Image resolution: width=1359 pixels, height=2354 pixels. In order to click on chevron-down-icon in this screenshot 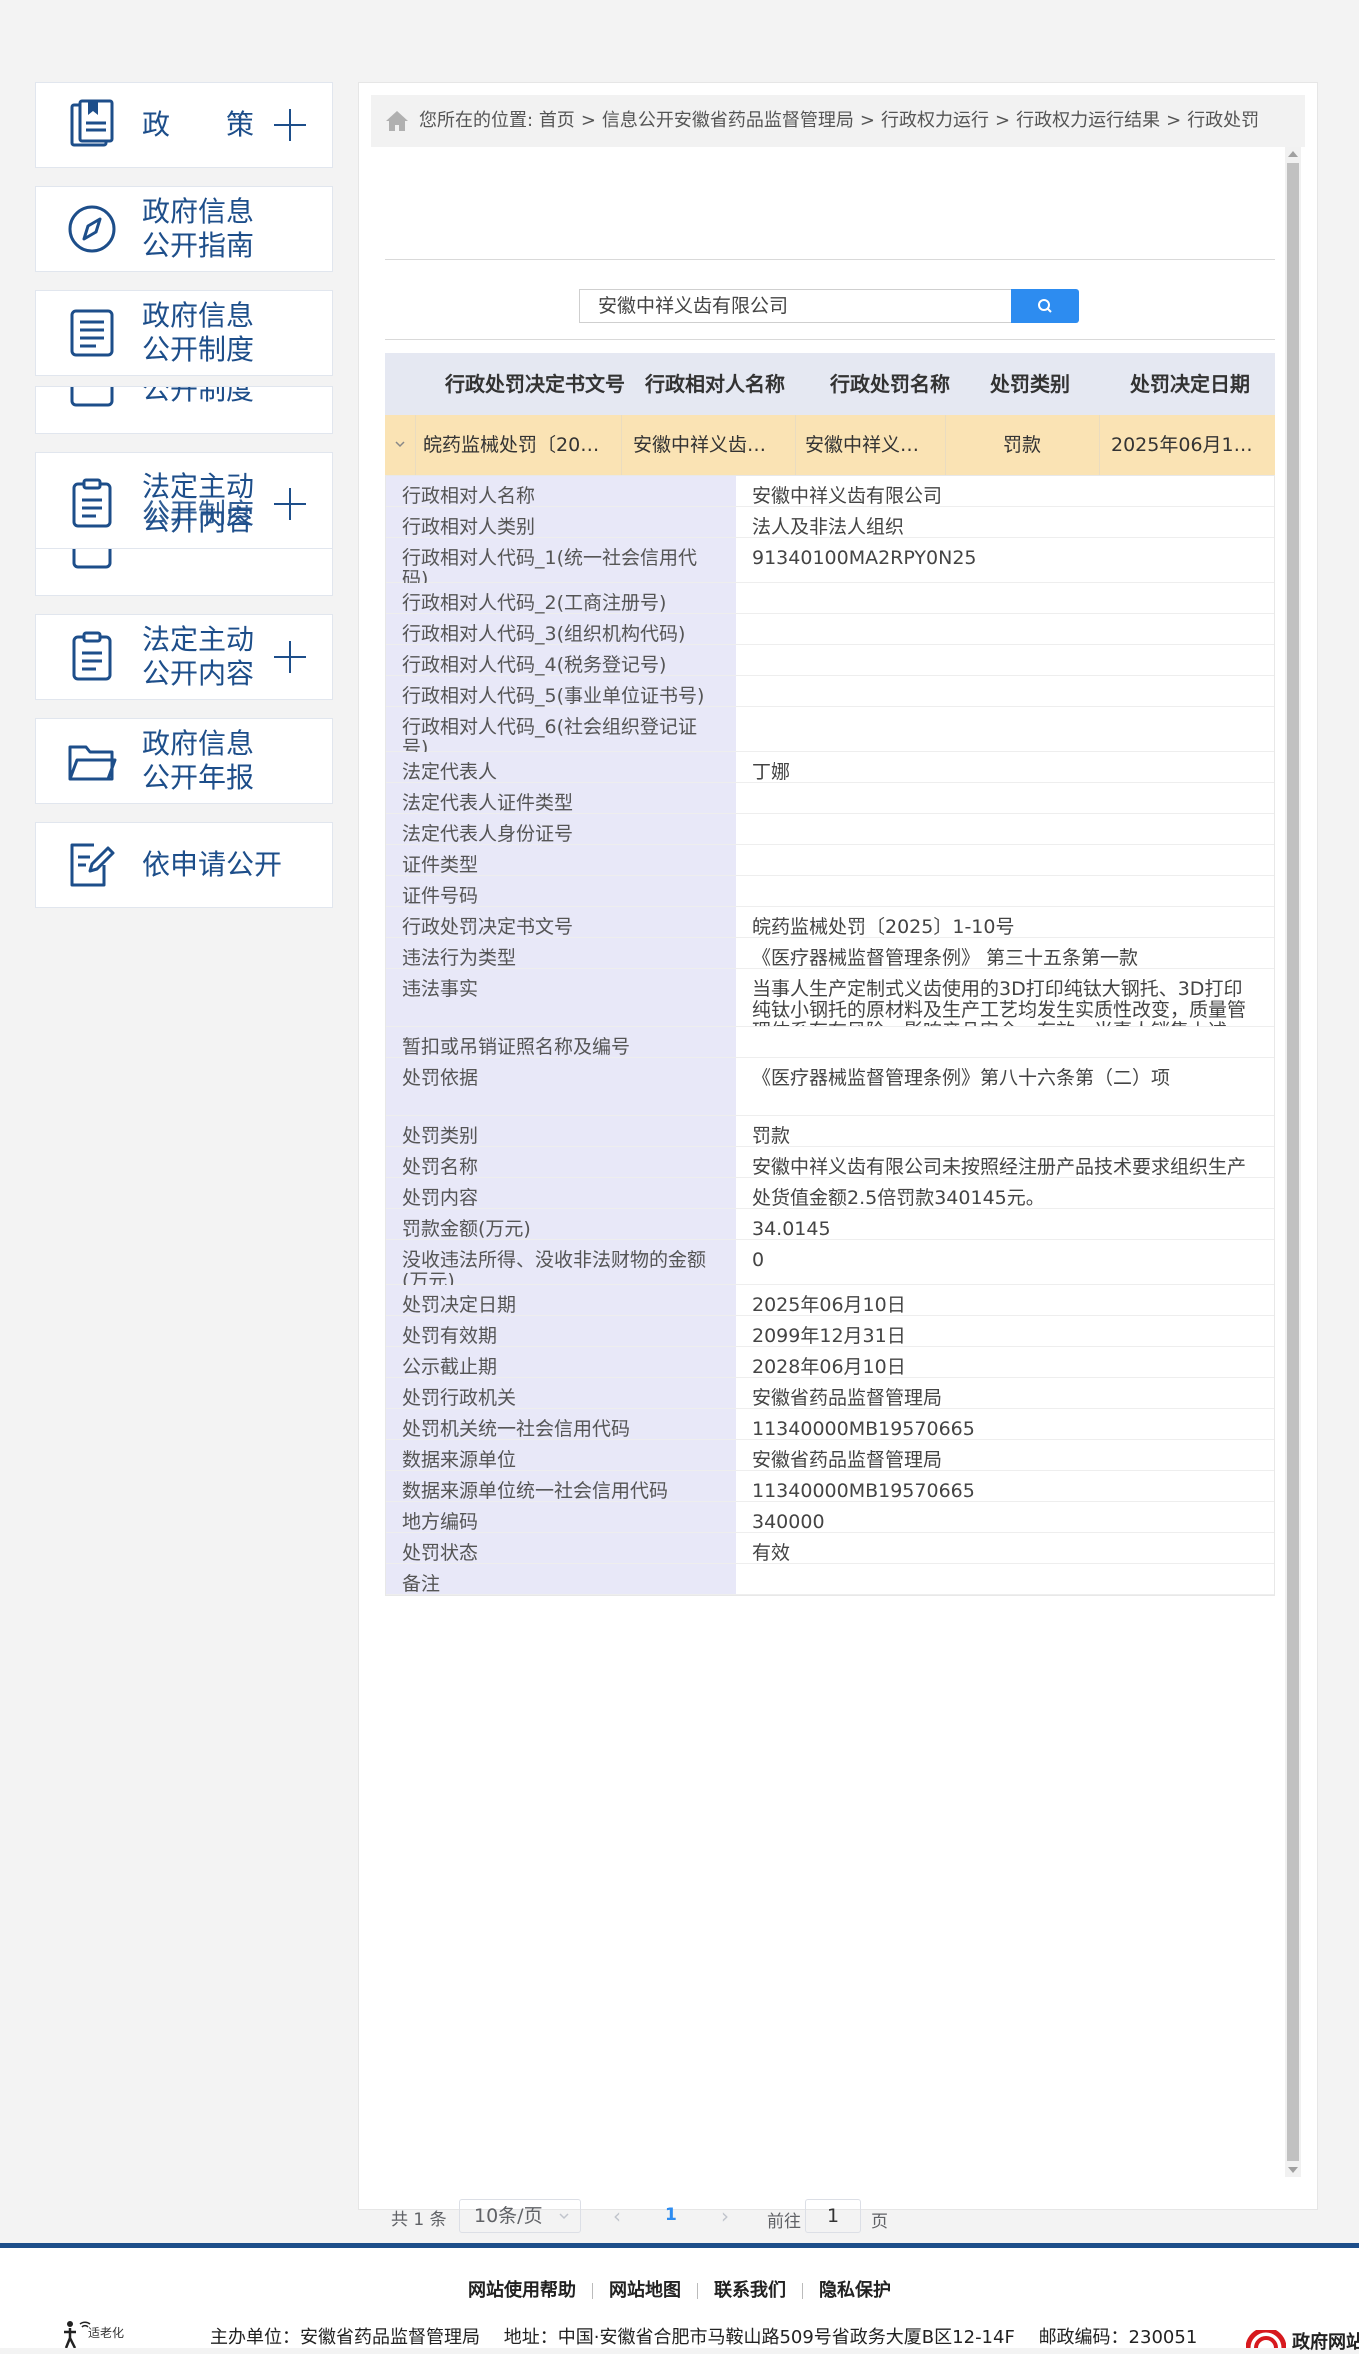, I will do `click(400, 444)`.